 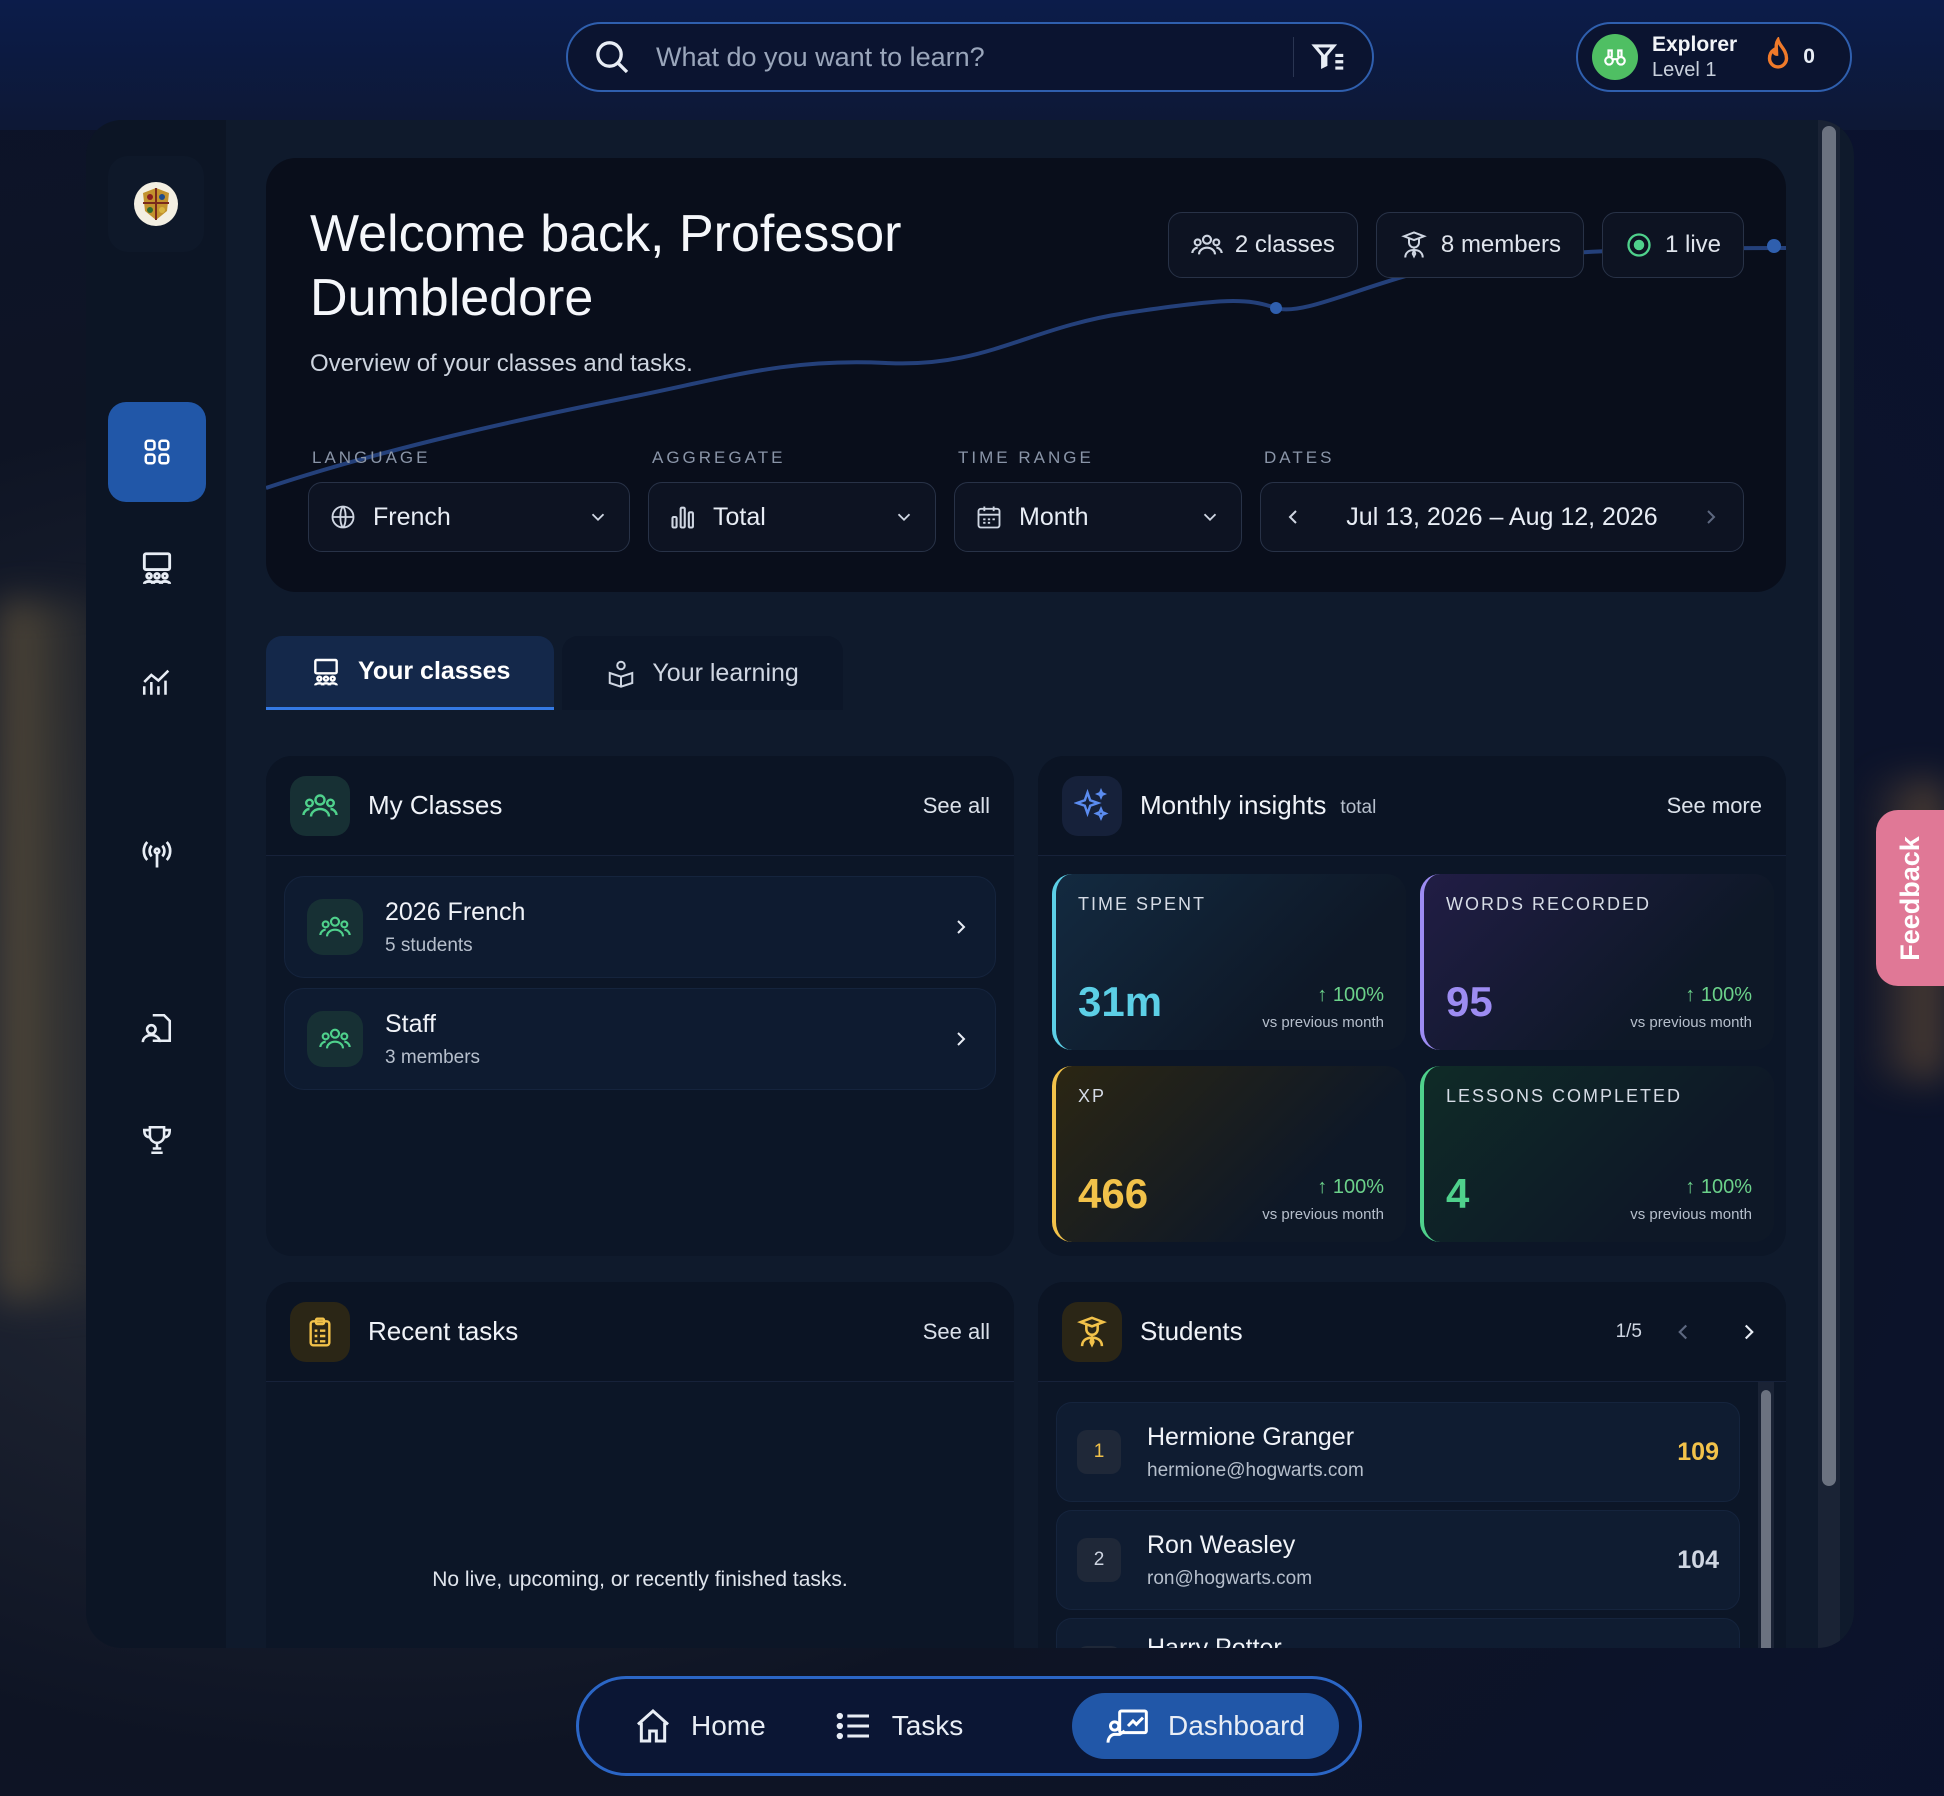 I want to click on sidebar-item-live, so click(x=157, y=854).